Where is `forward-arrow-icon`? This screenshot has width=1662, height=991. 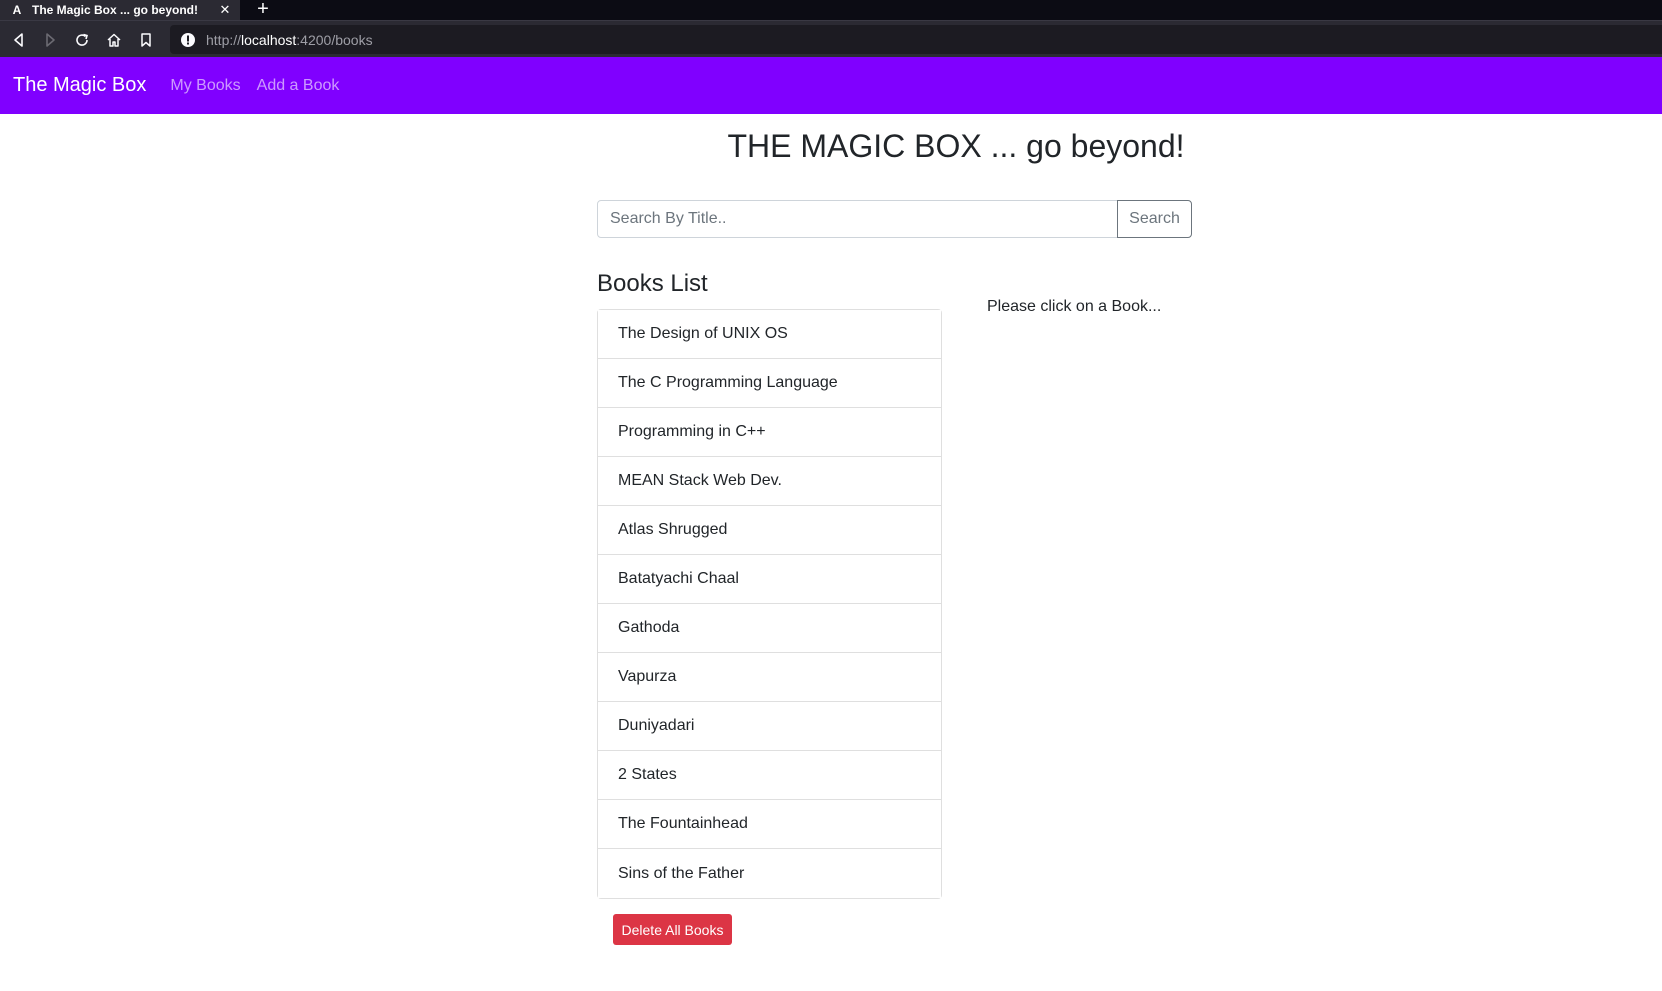 forward-arrow-icon is located at coordinates (50, 40).